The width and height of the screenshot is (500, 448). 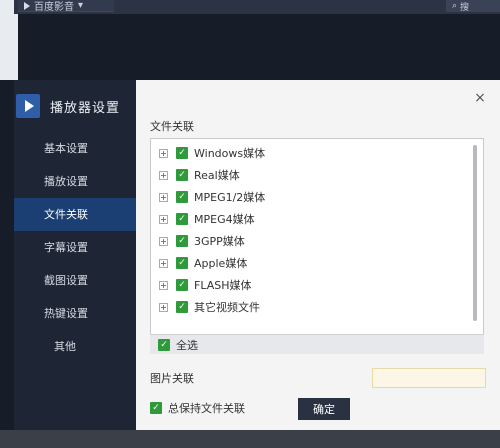 I want to click on search-icon: ⌕, so click(x=455, y=6).